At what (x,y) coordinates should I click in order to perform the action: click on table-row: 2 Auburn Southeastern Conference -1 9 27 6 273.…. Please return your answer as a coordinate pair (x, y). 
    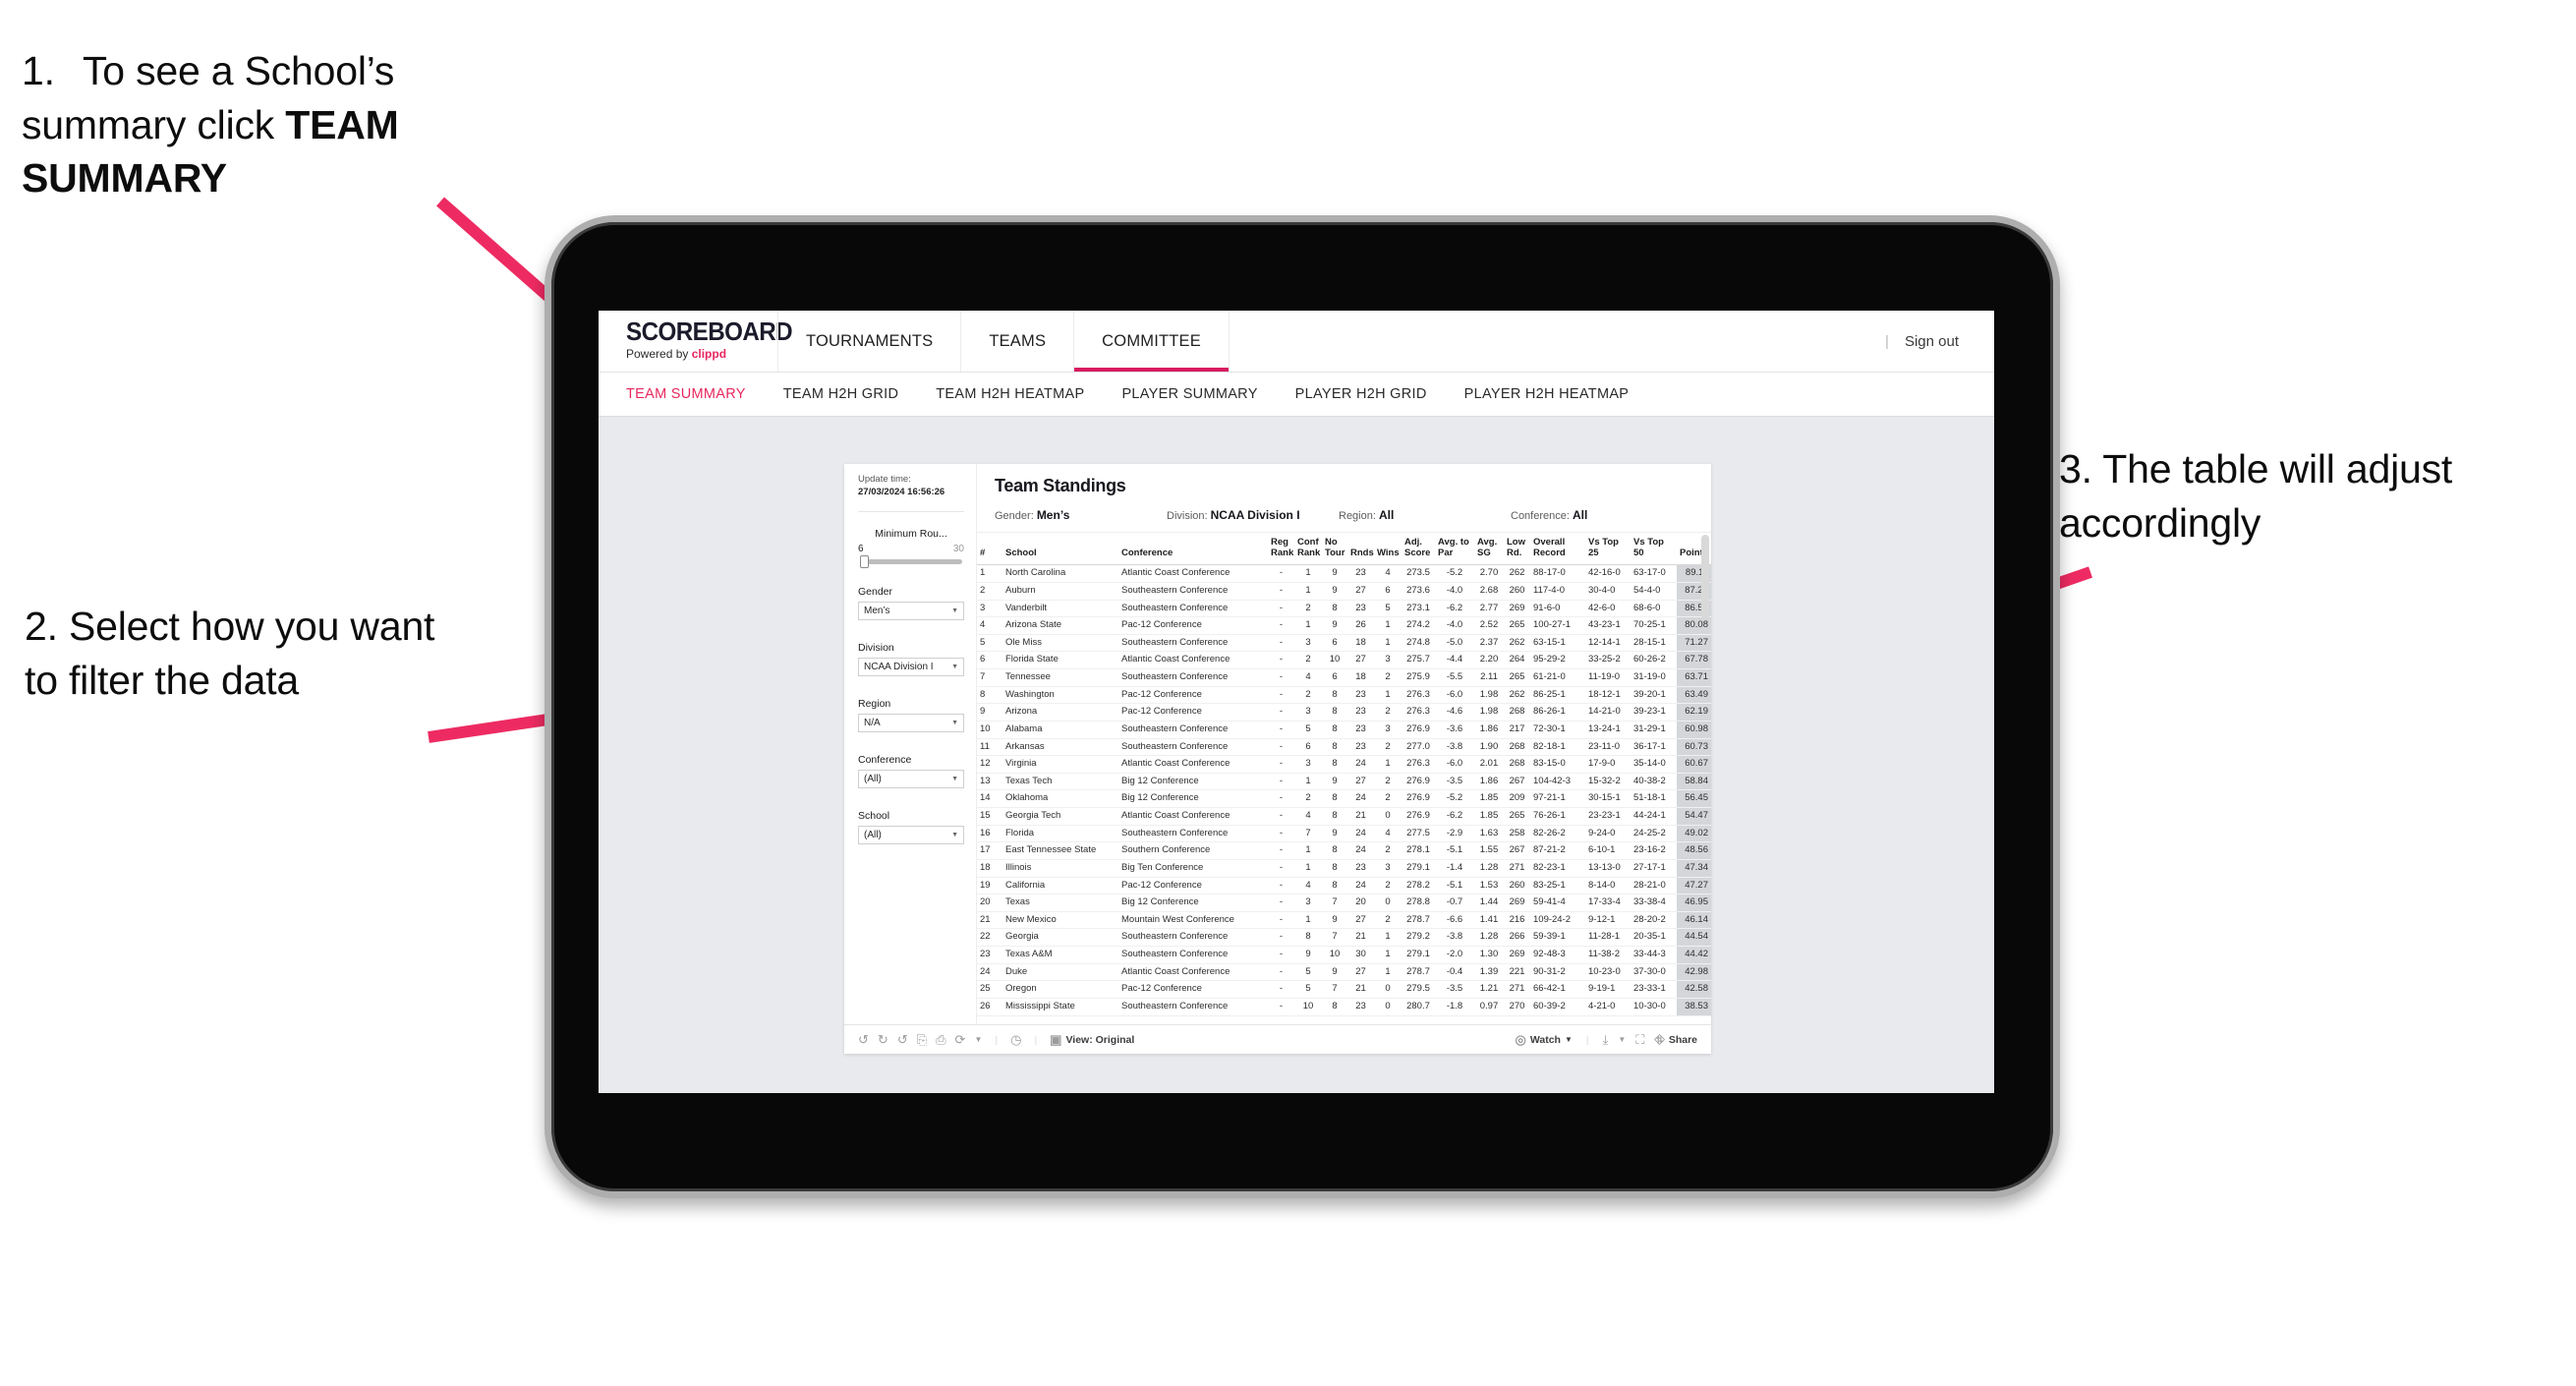
    Looking at the image, I should click on (1344, 591).